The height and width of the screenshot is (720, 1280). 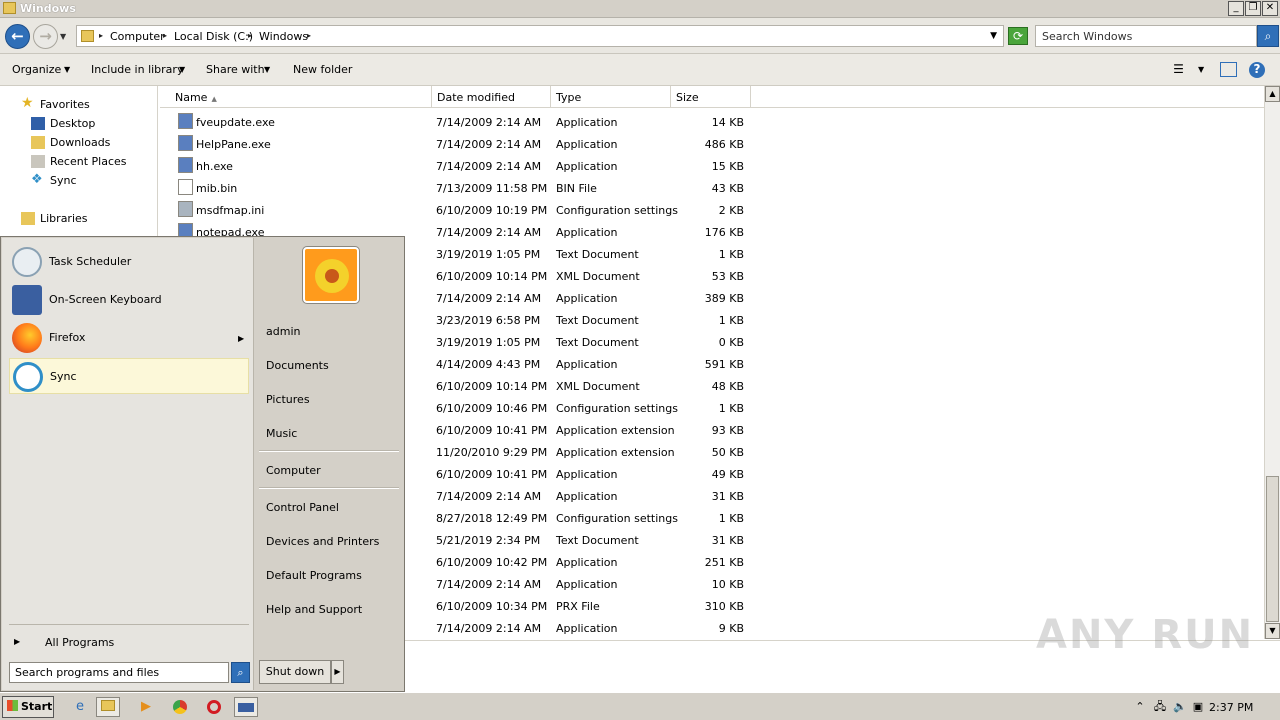 I want to click on menu-item-control-panel: Control Panel, so click(x=302, y=507).